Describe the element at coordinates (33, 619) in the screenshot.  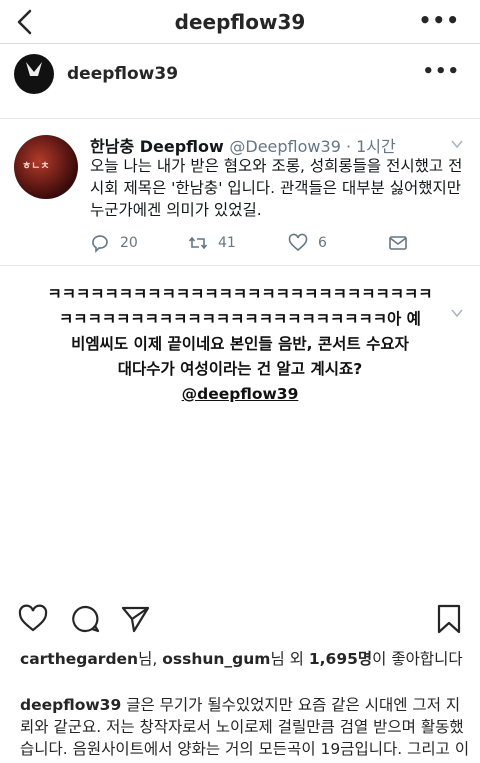
I see `like-heart-icon` at that location.